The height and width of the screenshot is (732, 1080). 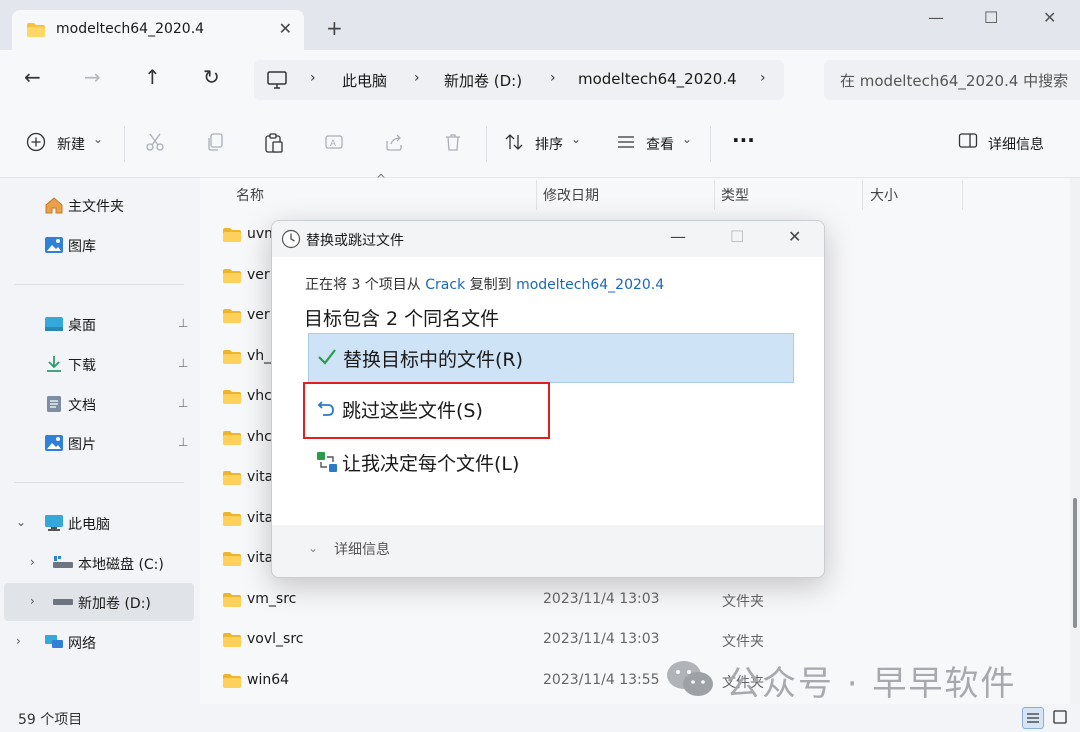 I want to click on sidebar-item-this-pc: ⌄ 此电脑, so click(x=99, y=523).